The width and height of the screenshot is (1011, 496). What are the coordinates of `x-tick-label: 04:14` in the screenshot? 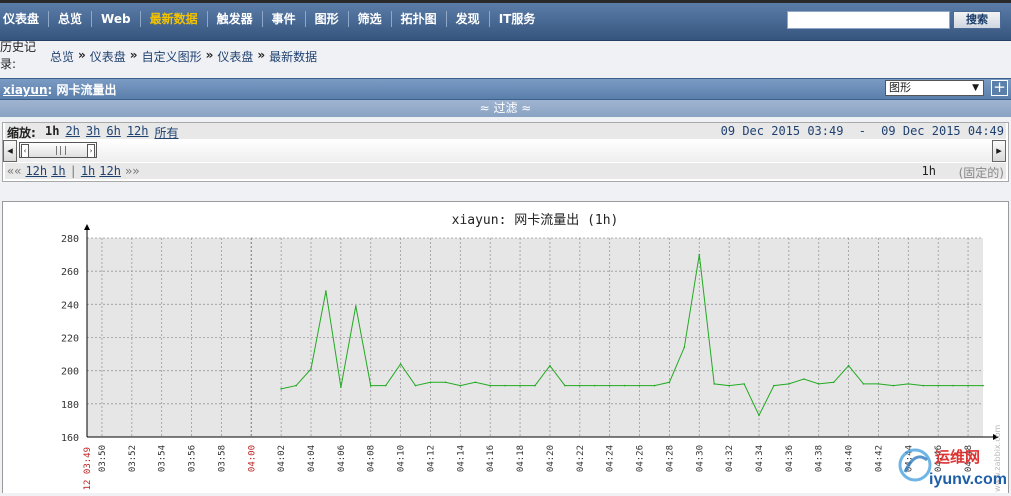 It's located at (461, 458).